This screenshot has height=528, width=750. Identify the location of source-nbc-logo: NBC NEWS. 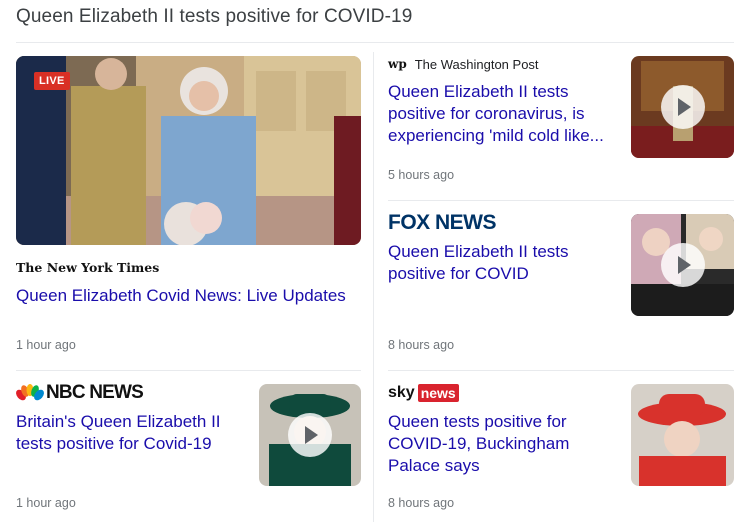
(80, 393).